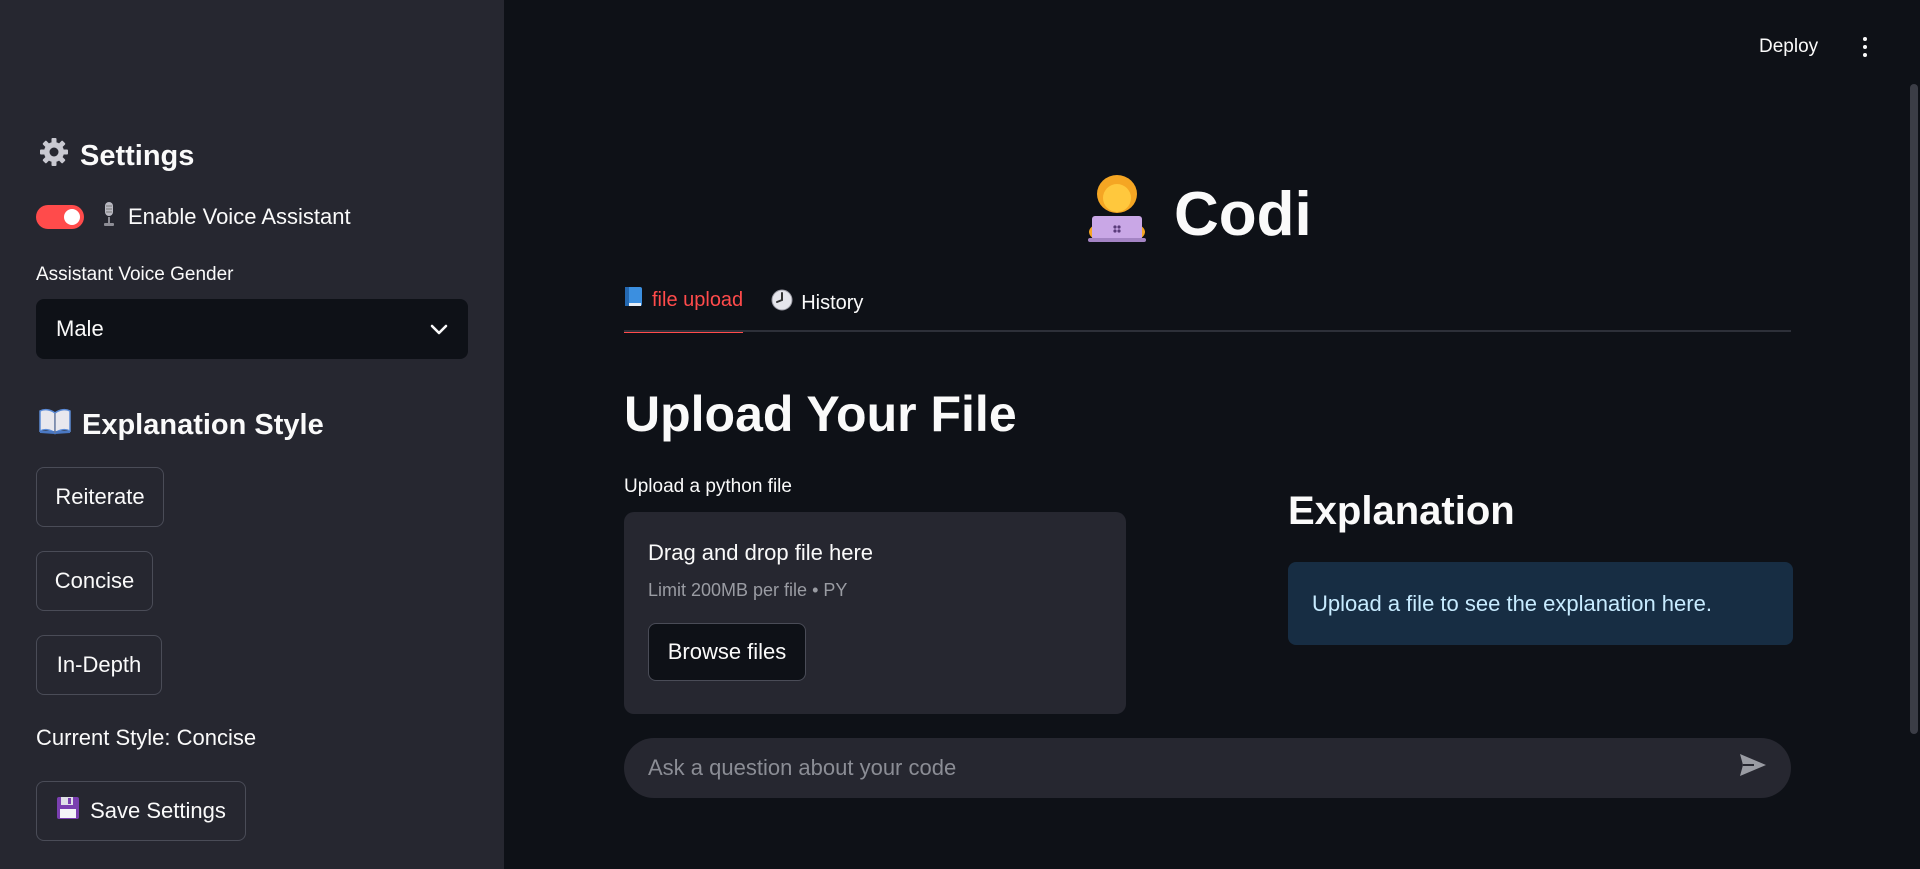 The image size is (1920, 869). What do you see at coordinates (634, 300) in the screenshot?
I see `blue-book-icon` at bounding box center [634, 300].